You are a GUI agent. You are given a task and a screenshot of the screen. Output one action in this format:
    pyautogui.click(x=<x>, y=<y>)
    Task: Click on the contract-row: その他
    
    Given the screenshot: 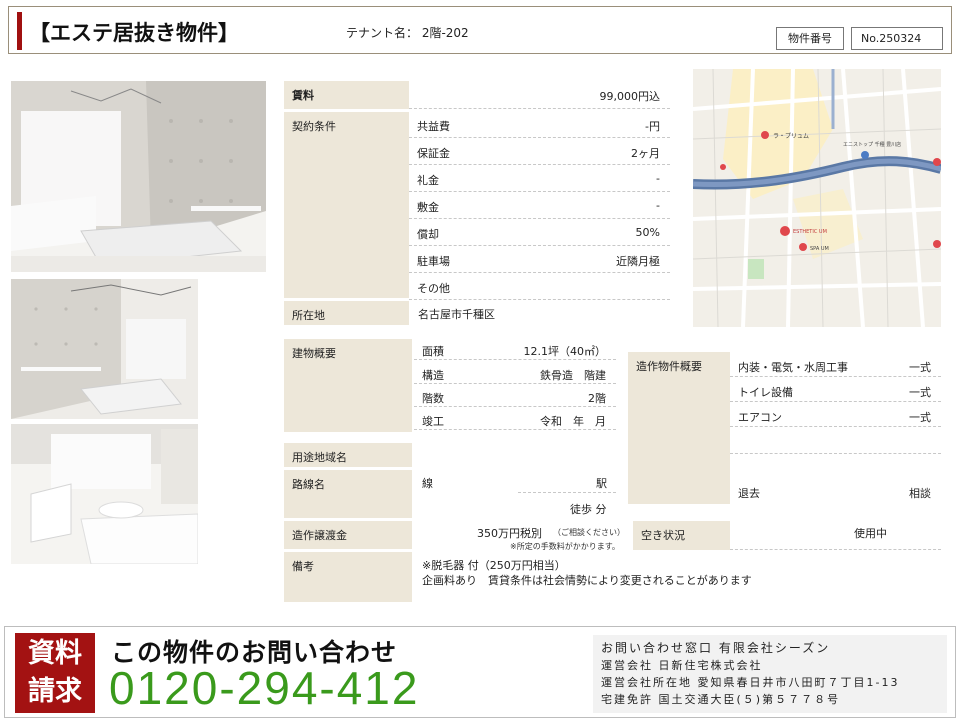 What is the action you would take?
    pyautogui.click(x=539, y=286)
    